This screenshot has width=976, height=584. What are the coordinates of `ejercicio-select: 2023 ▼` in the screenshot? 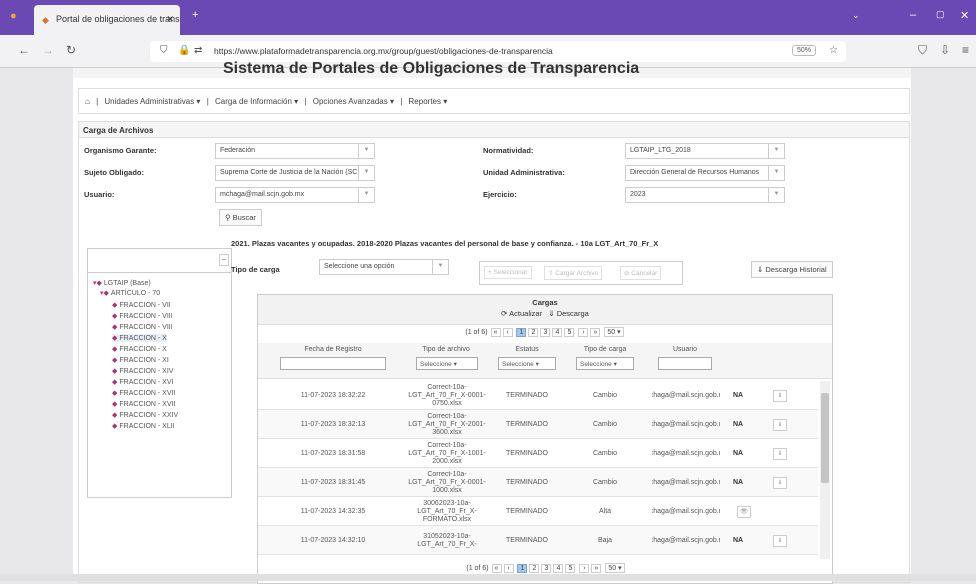 It's located at (705, 195).